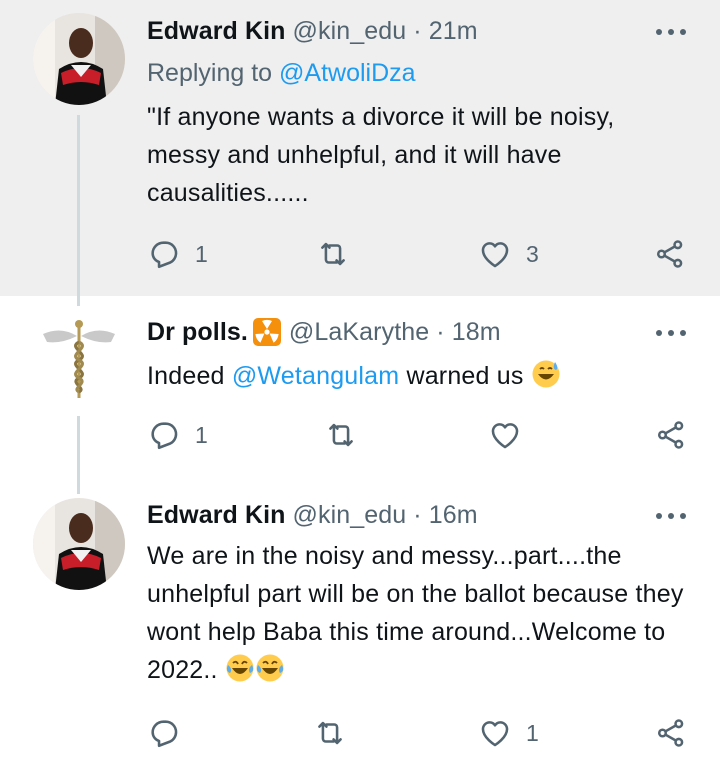 The image size is (720, 767). What do you see at coordinates (476, 332) in the screenshot?
I see `timestamp: 18m` at bounding box center [476, 332].